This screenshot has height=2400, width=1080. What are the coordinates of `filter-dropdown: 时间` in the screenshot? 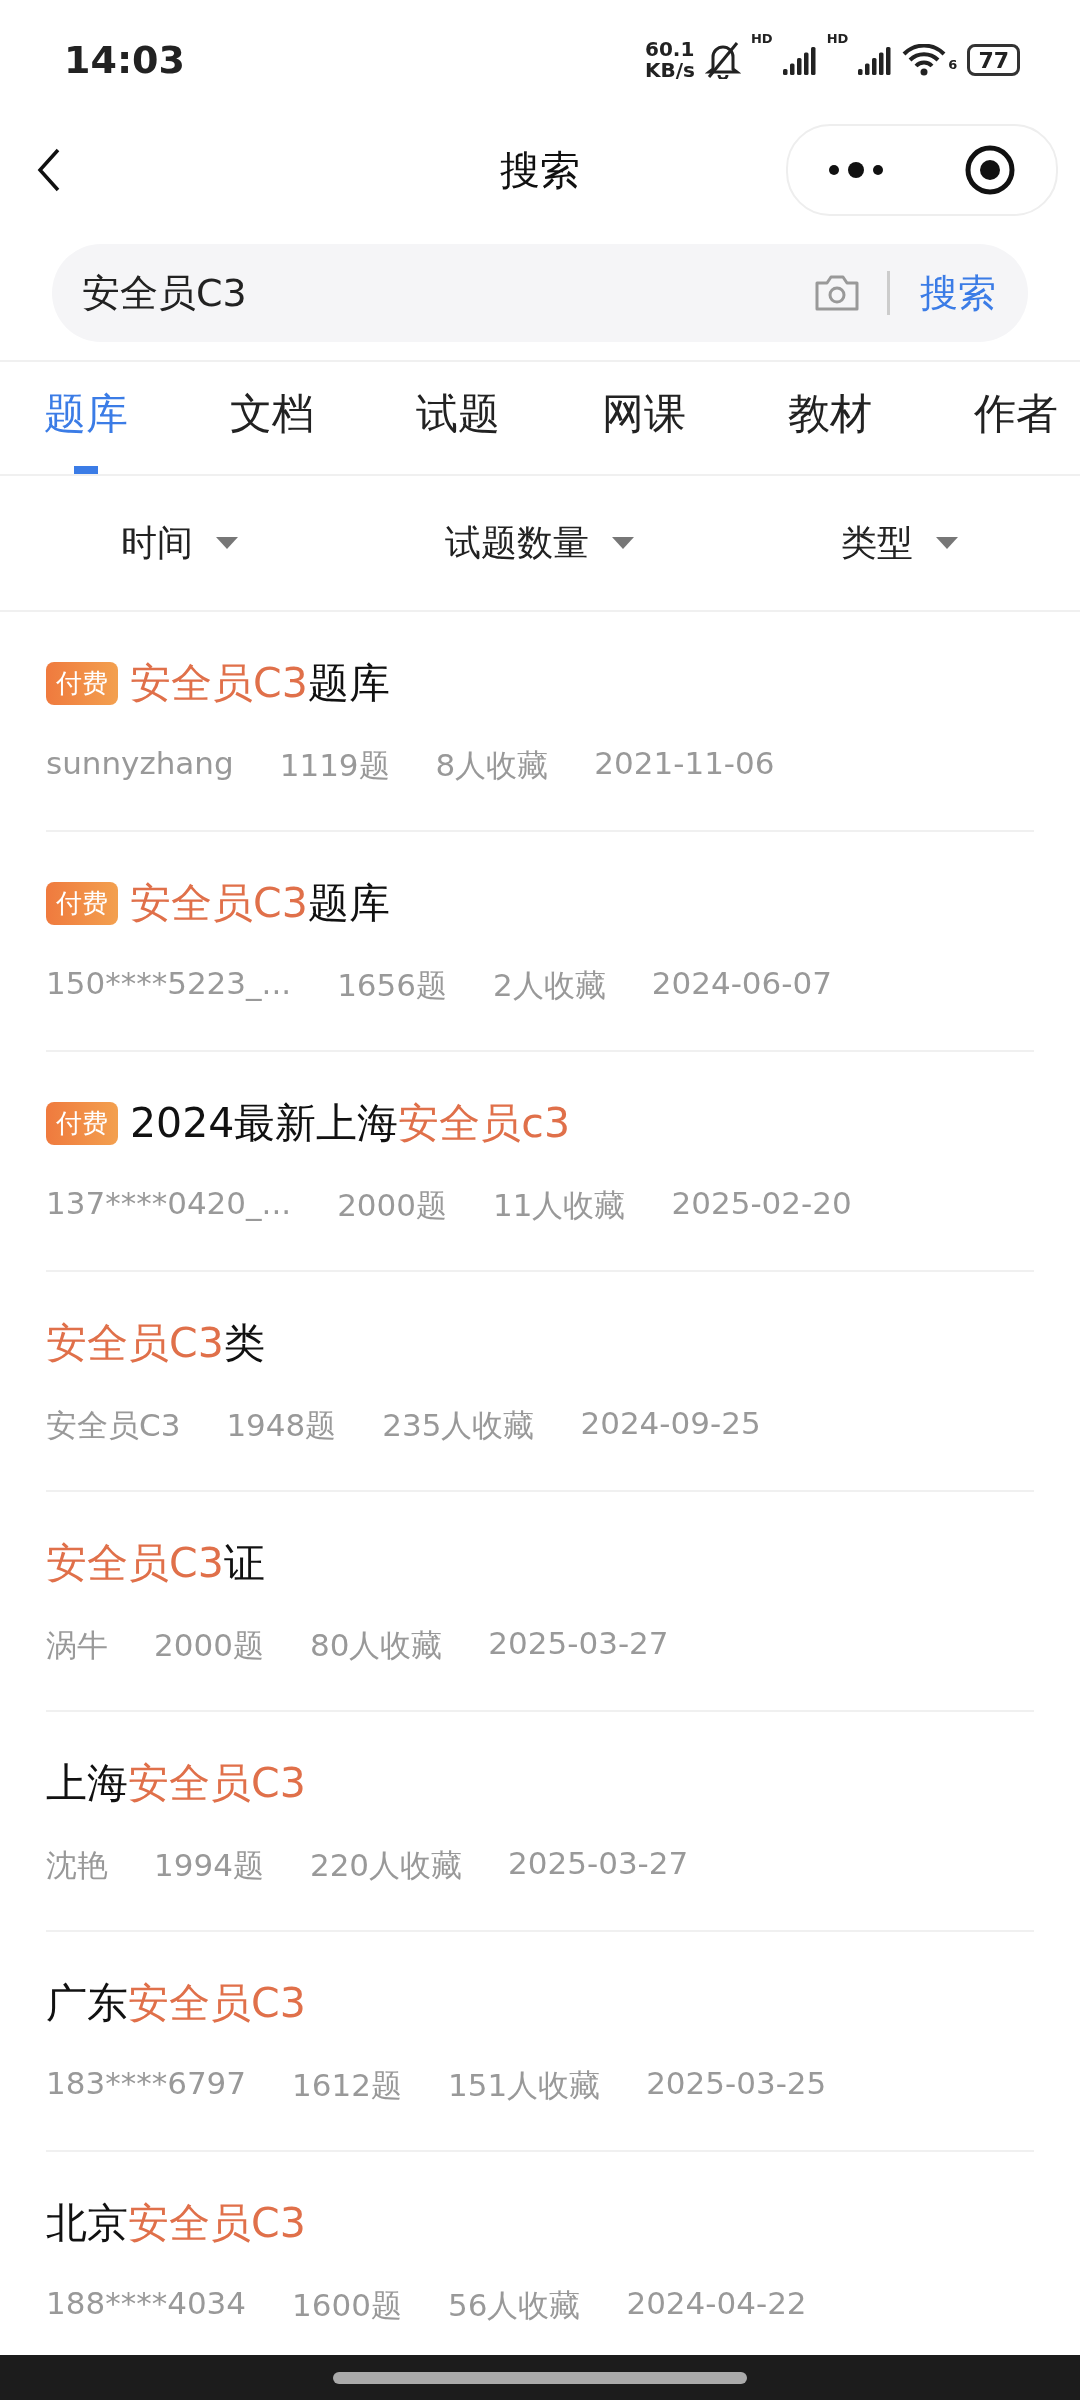 It's located at (180, 543).